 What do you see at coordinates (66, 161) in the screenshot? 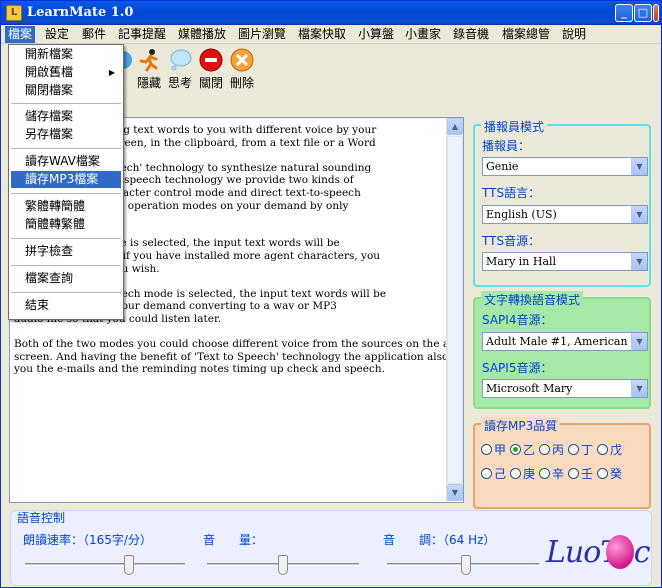
I see `menu-item-save-wav: 讀存WAV檔案` at bounding box center [66, 161].